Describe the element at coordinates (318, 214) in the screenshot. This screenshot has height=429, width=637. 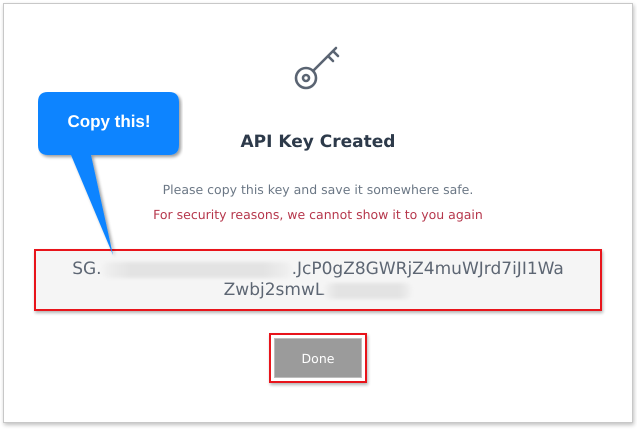
I see `warning-text: For security reasons, we cannot show it to you again` at that location.